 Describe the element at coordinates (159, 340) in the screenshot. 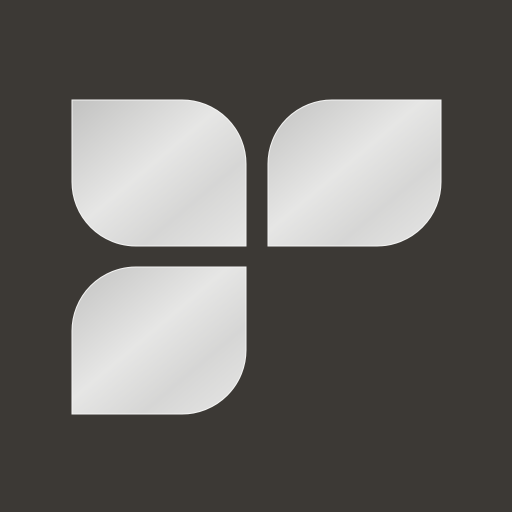

I see `leaf-bottom-left` at that location.